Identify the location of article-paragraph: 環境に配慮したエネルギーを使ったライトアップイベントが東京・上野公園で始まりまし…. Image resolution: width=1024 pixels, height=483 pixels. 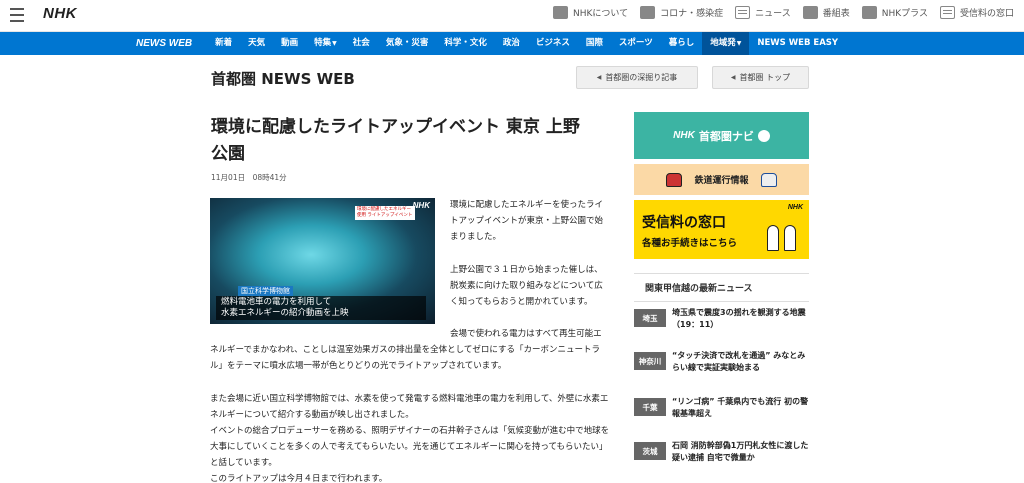
(527, 221).